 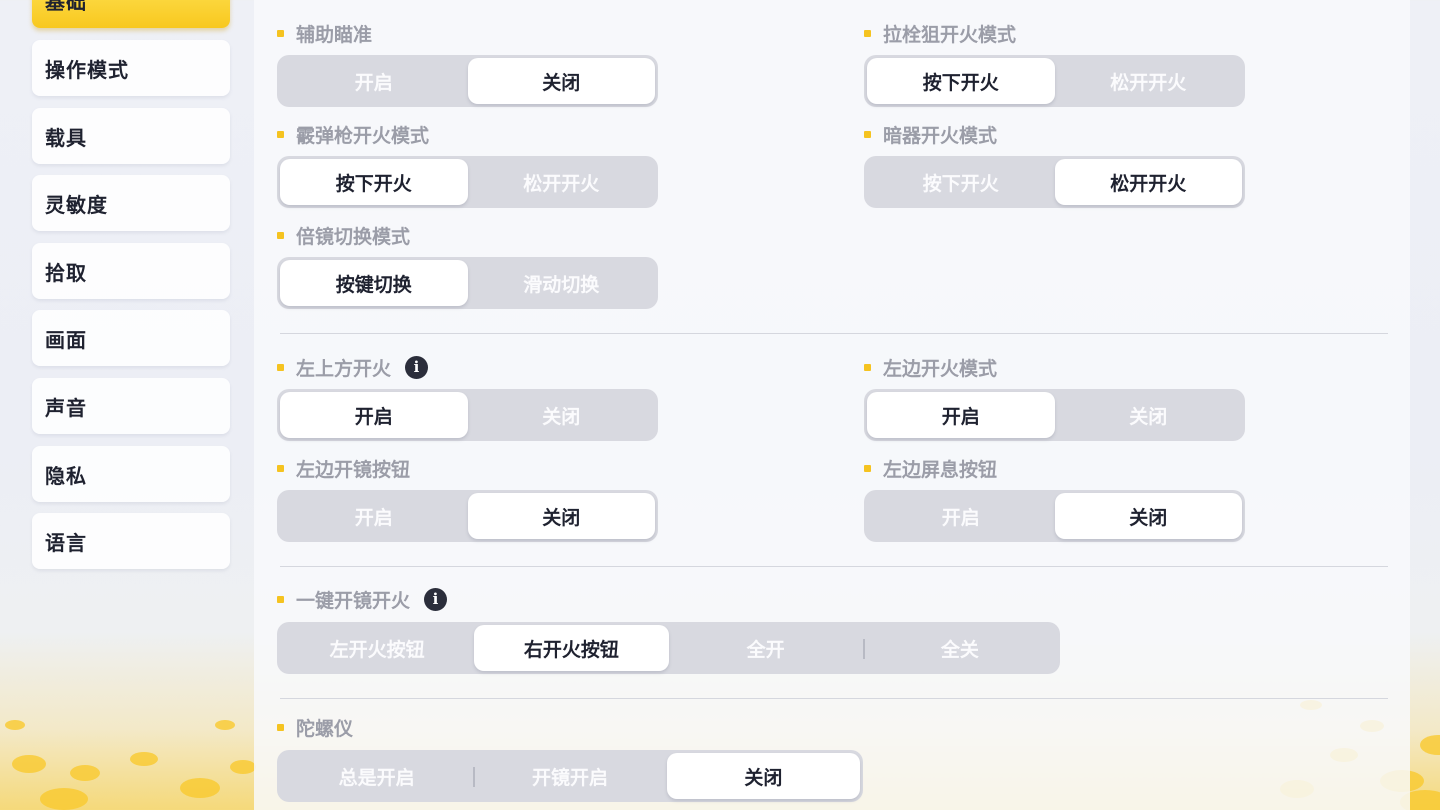 What do you see at coordinates (940, 368) in the screenshot?
I see `label-text: 左边开火模式` at bounding box center [940, 368].